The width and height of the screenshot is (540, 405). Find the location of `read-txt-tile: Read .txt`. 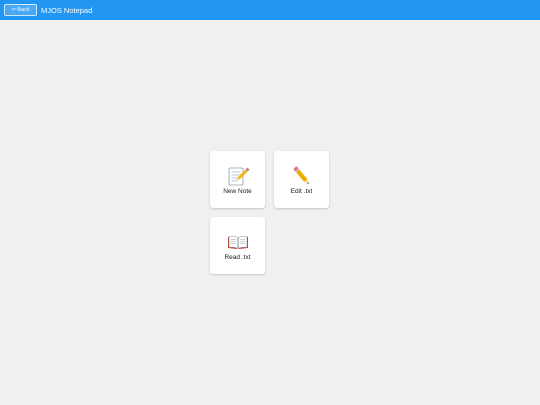

read-txt-tile: Read .txt is located at coordinates (237, 245).